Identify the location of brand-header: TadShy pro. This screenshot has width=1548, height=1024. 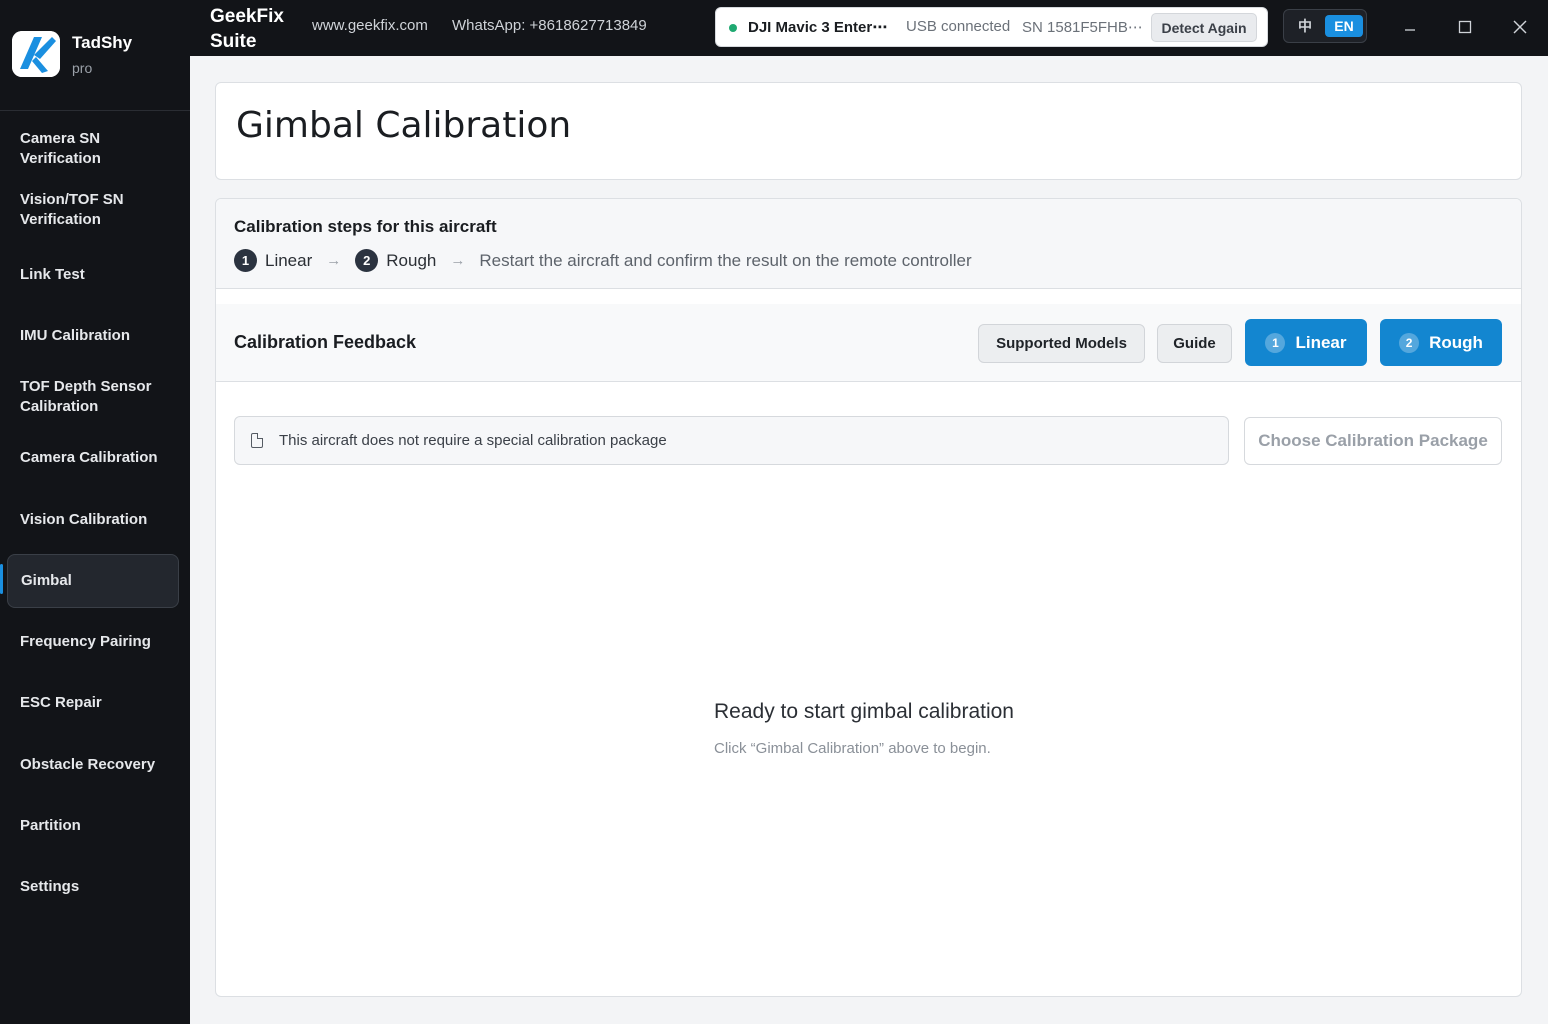
(95, 55).